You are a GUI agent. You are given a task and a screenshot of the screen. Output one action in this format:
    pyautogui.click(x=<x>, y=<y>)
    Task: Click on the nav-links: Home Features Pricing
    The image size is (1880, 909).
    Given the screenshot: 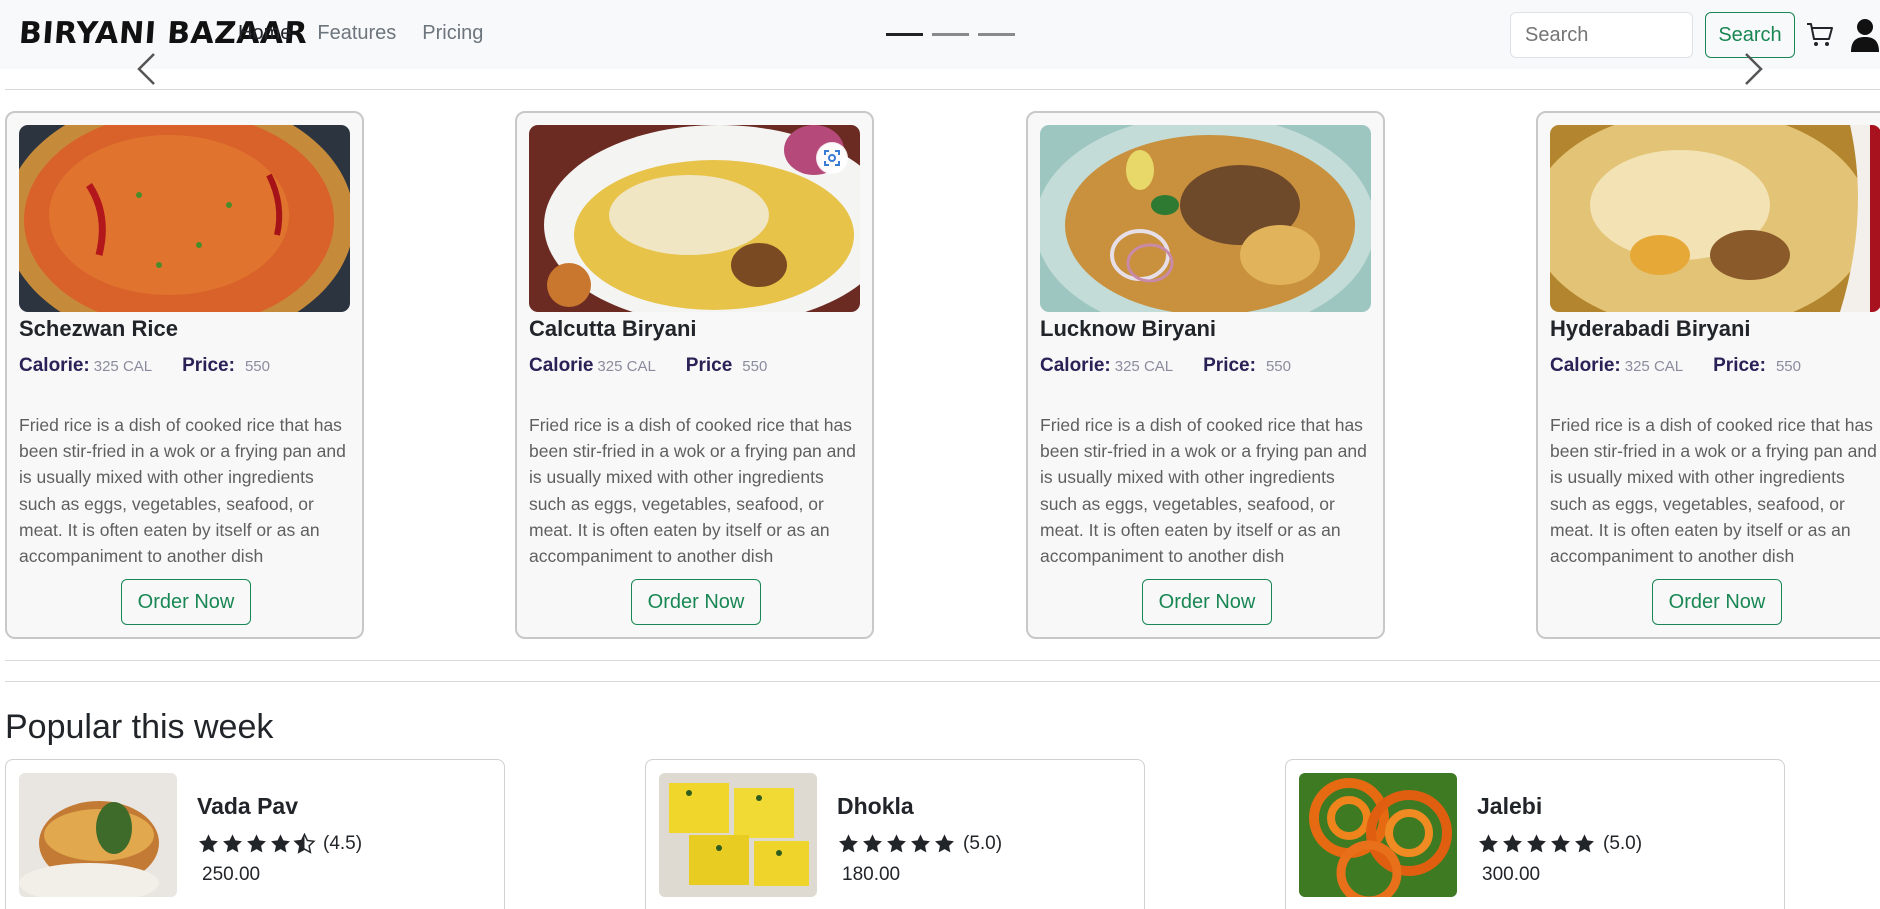 What is the action you would take?
    pyautogui.click(x=373, y=33)
    